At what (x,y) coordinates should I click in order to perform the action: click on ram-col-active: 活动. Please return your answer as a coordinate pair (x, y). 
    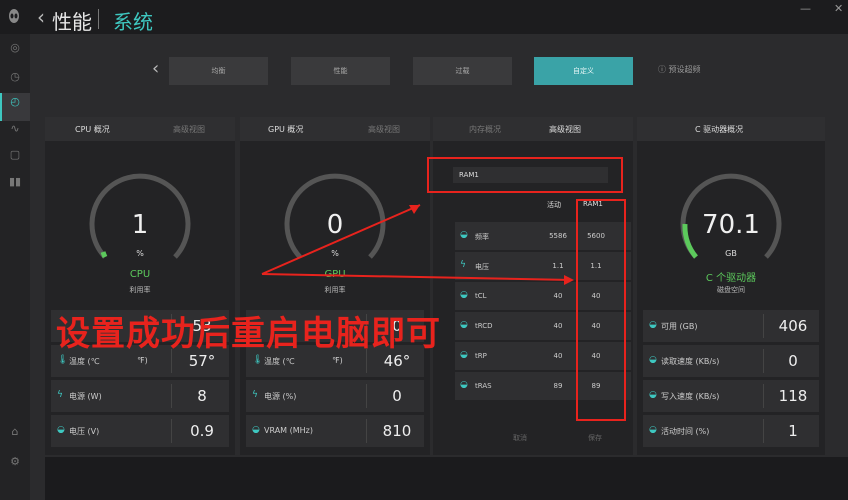
    Looking at the image, I should click on (554, 205).